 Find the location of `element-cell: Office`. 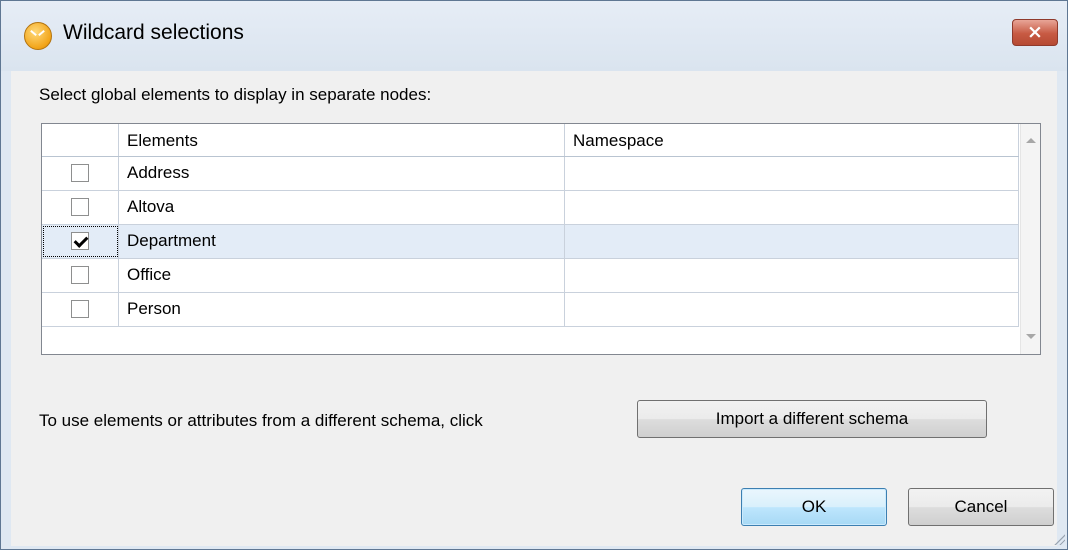

element-cell: Office is located at coordinates (342, 275).